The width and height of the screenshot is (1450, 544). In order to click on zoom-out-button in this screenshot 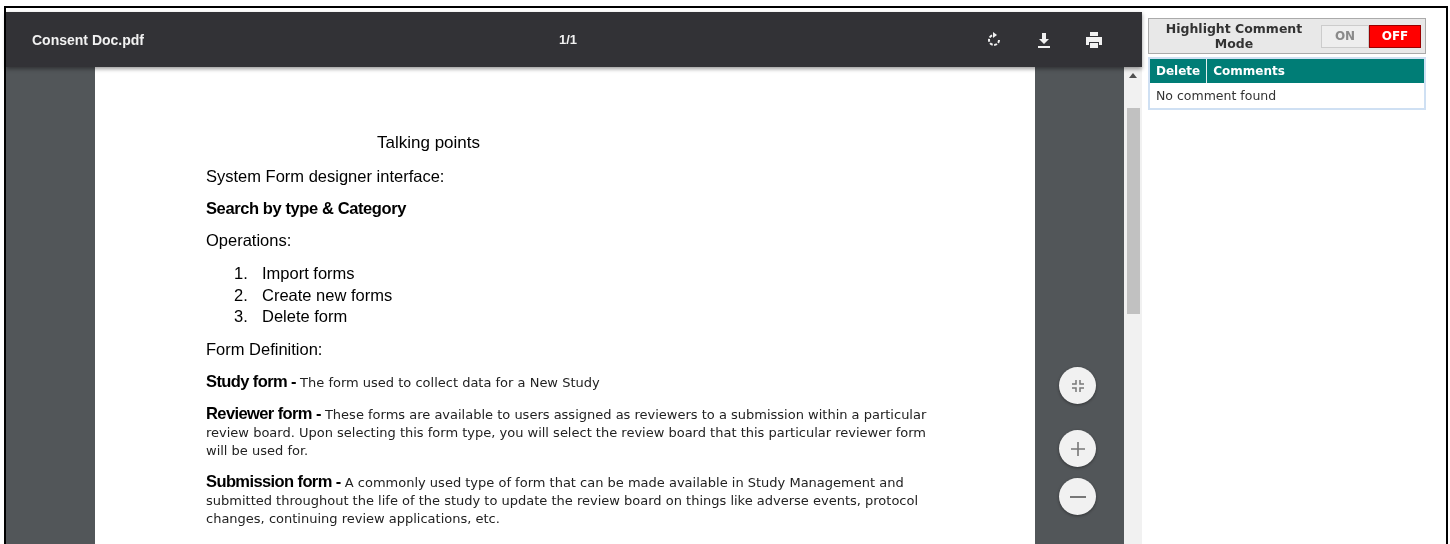, I will do `click(1078, 496)`.